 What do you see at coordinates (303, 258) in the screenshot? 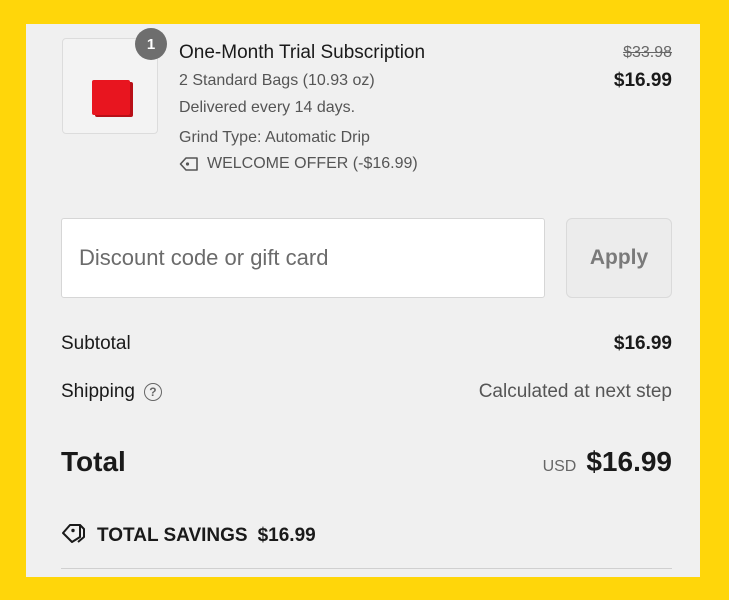
I see `discount-code-input` at bounding box center [303, 258].